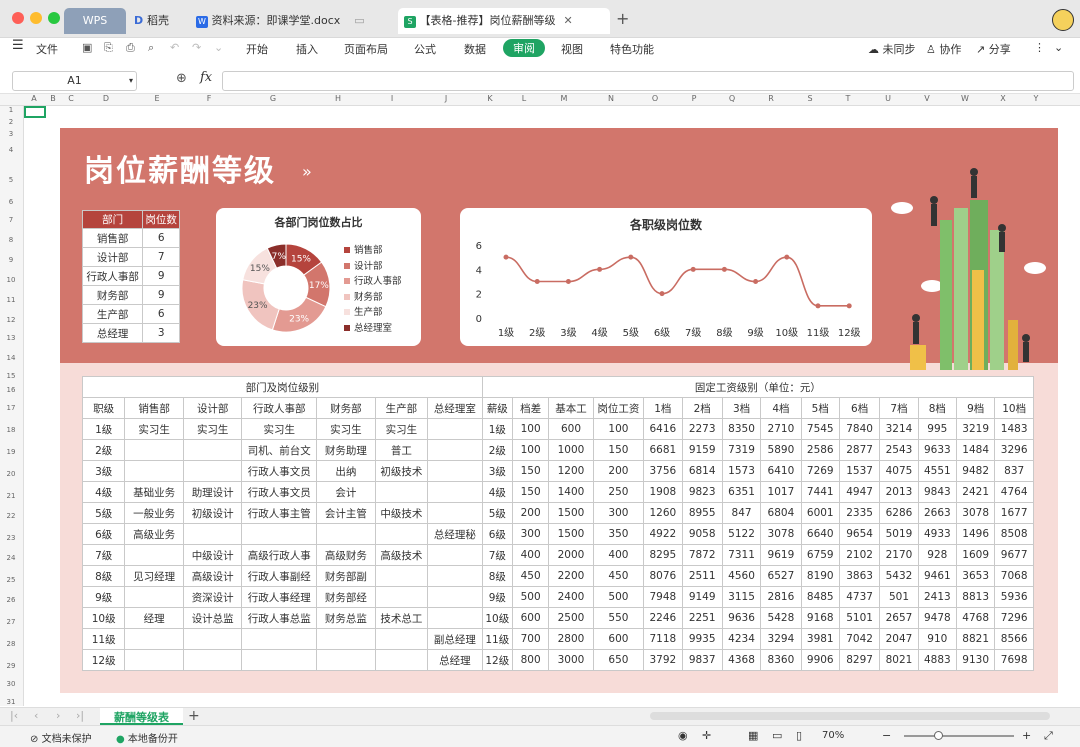 Image resolution: width=1080 pixels, height=747 pixels. What do you see at coordinates (937, 513) in the screenshot?
I see `table-cell: 2663` at bounding box center [937, 513].